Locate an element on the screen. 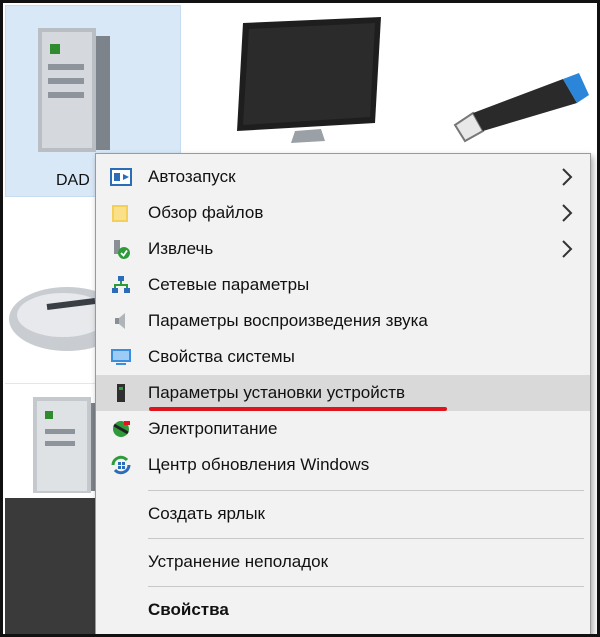 This screenshot has height=637, width=600. menu-item-label: Параметры воспроизведения звука is located at coordinates (288, 320).